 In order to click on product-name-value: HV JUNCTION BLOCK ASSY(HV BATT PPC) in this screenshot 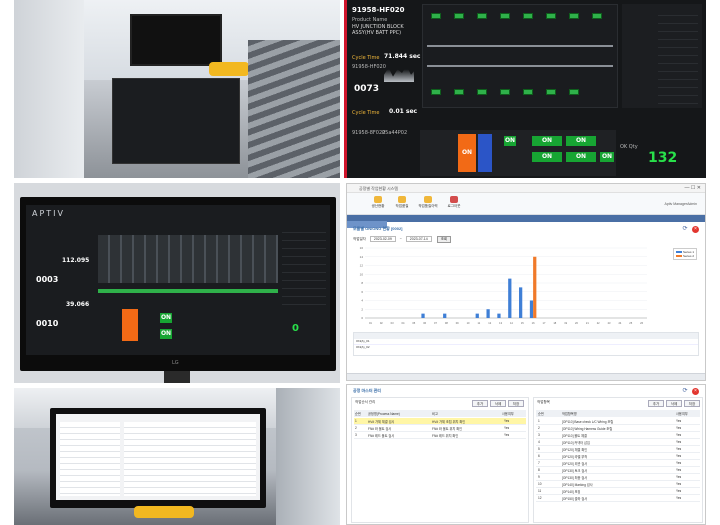, I will do `click(378, 30)`.